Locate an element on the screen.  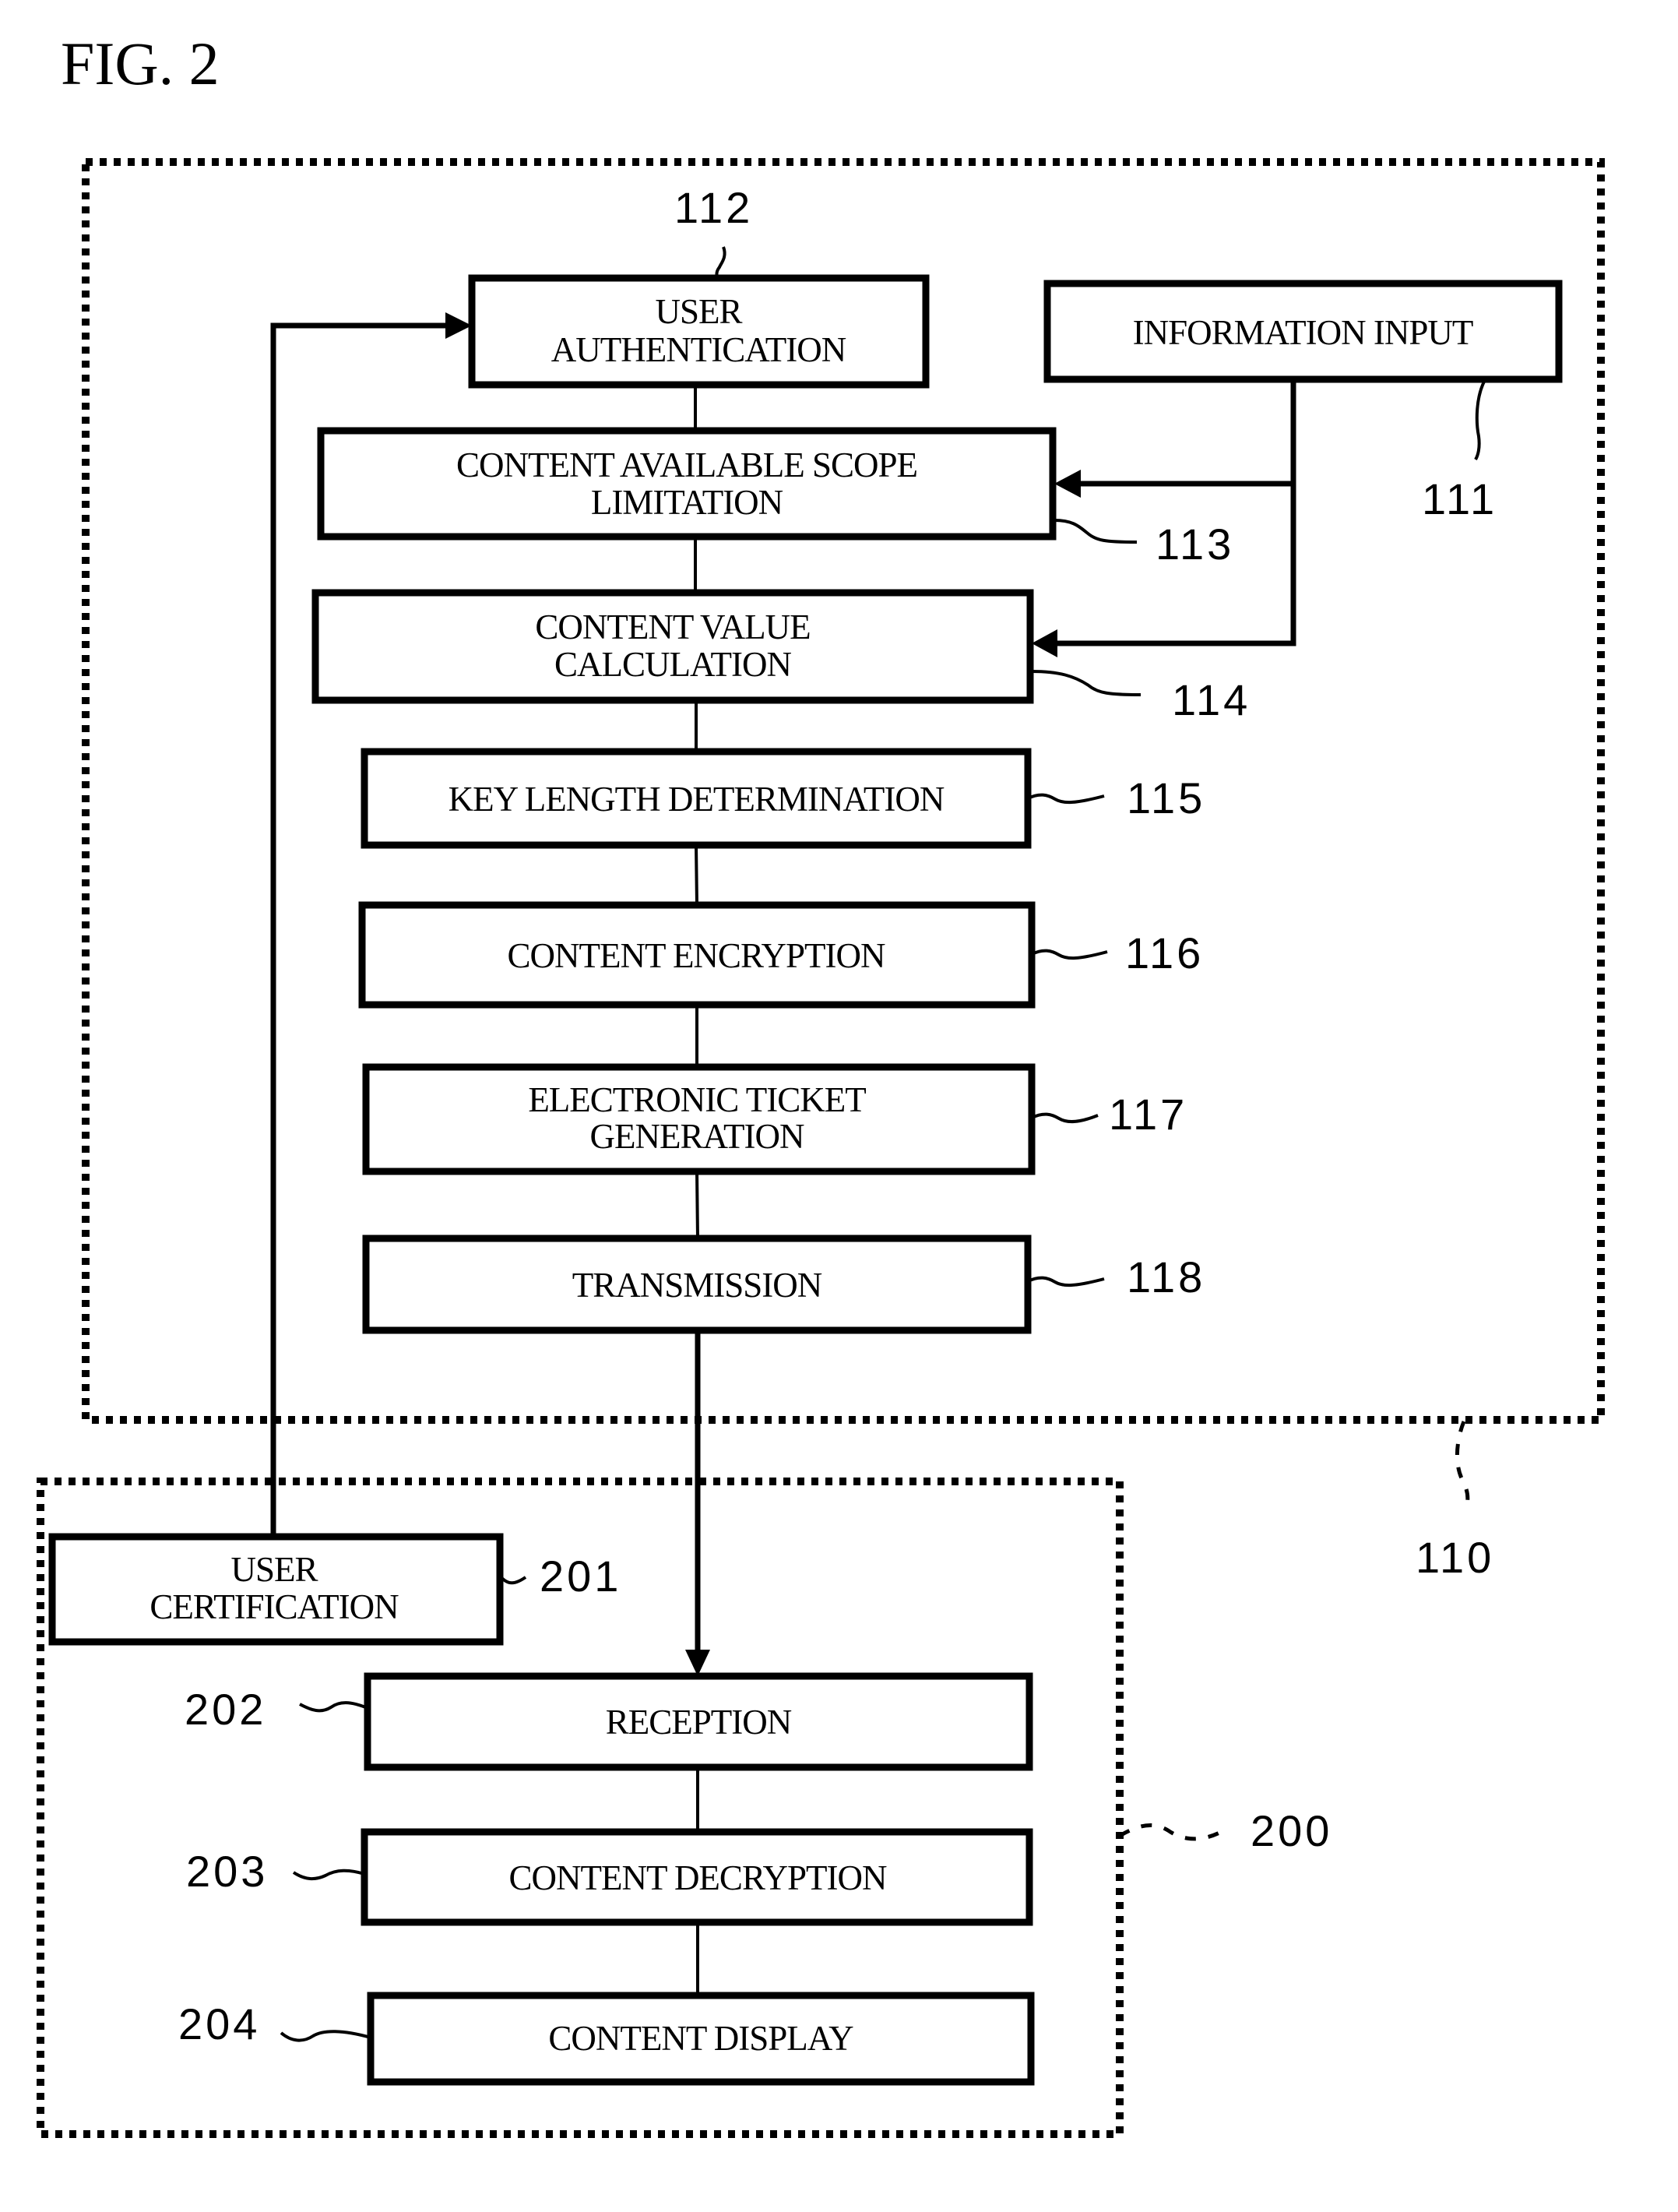
block-content-value-calculation: CONTENT VALUE CALCULATION is located at coordinates (672, 646).